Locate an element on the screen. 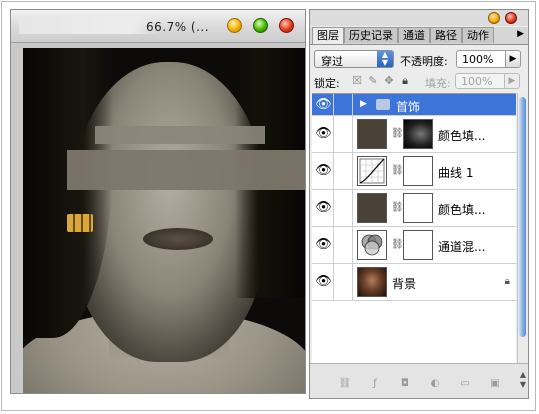  opacity-value: 100% is located at coordinates (478, 59).